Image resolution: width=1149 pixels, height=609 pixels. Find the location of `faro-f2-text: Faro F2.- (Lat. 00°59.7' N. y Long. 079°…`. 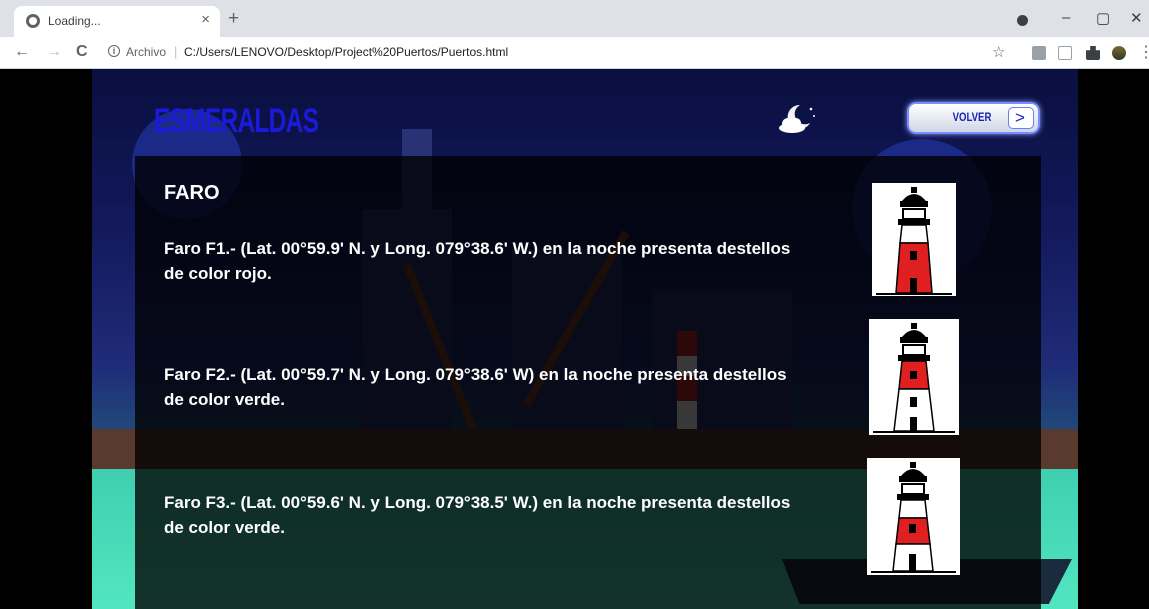

faro-f2-text: Faro F2.- (Lat. 00°59.7' N. y Long. 079°… is located at coordinates (475, 387).